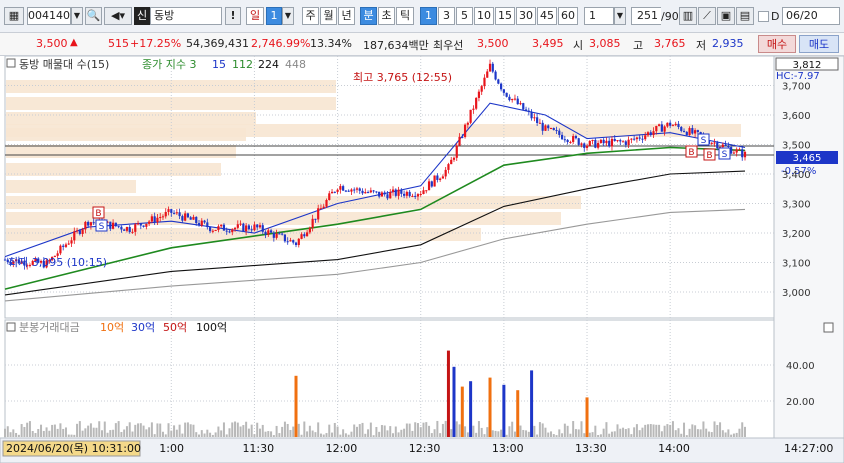  Describe the element at coordinates (796, 205) in the screenshot. I see `price-tick-label: 3,300` at that location.